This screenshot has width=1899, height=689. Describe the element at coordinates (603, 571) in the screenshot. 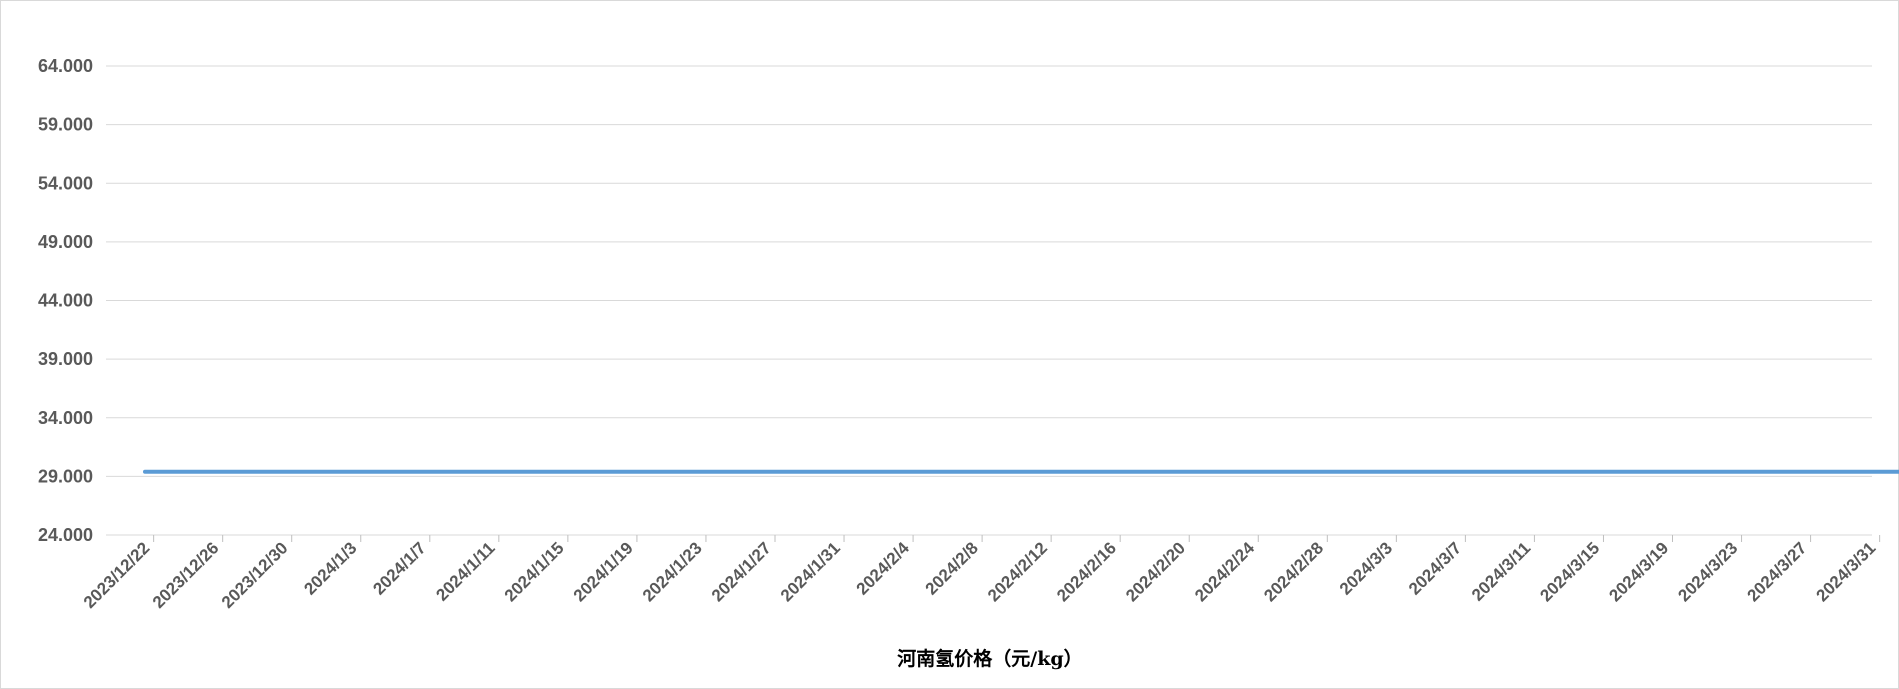

I see `x-tick-label: 2024/1/19` at that location.